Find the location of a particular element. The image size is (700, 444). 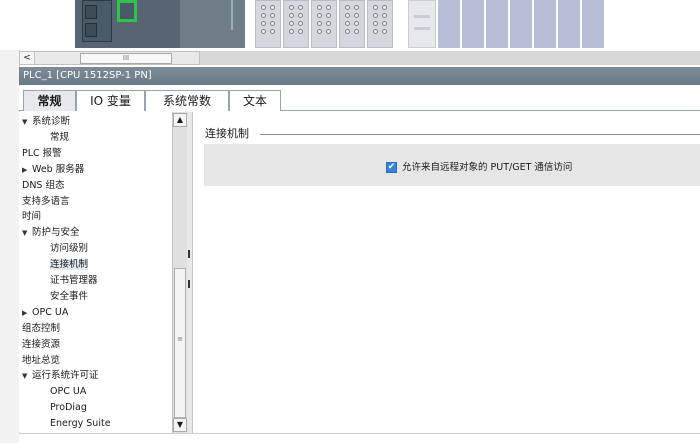

nav-item: ▼ 运行系统许可证 is located at coordinates (60, 375).